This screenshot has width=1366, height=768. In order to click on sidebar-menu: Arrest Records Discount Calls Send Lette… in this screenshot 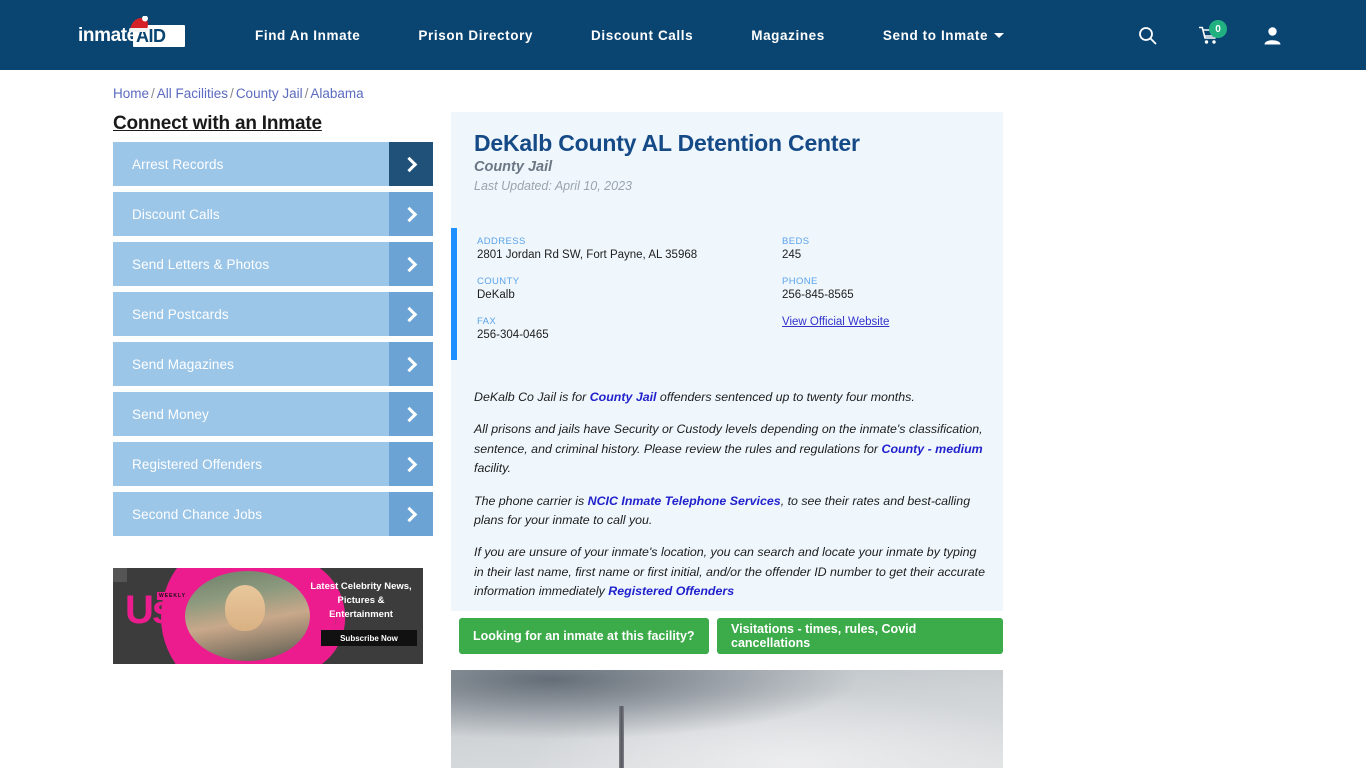, I will do `click(273, 342)`.